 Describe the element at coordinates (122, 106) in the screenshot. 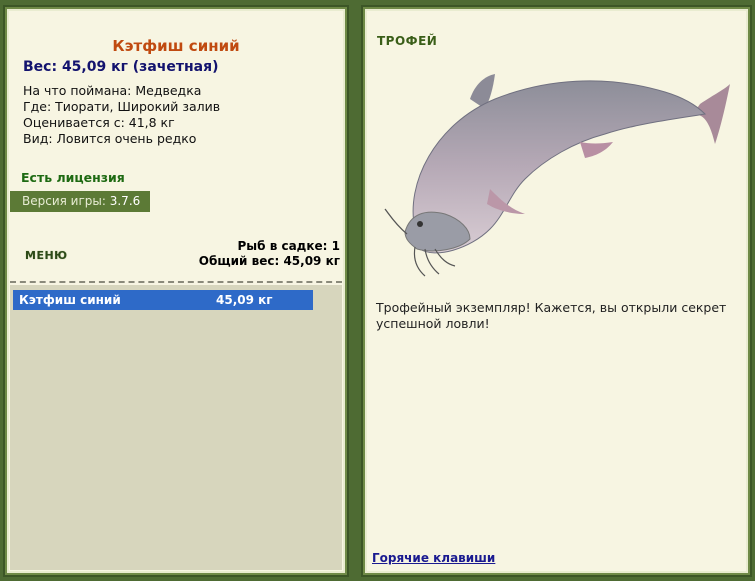

I see `fish-location: Где: Тиорати, Широкий залив` at that location.